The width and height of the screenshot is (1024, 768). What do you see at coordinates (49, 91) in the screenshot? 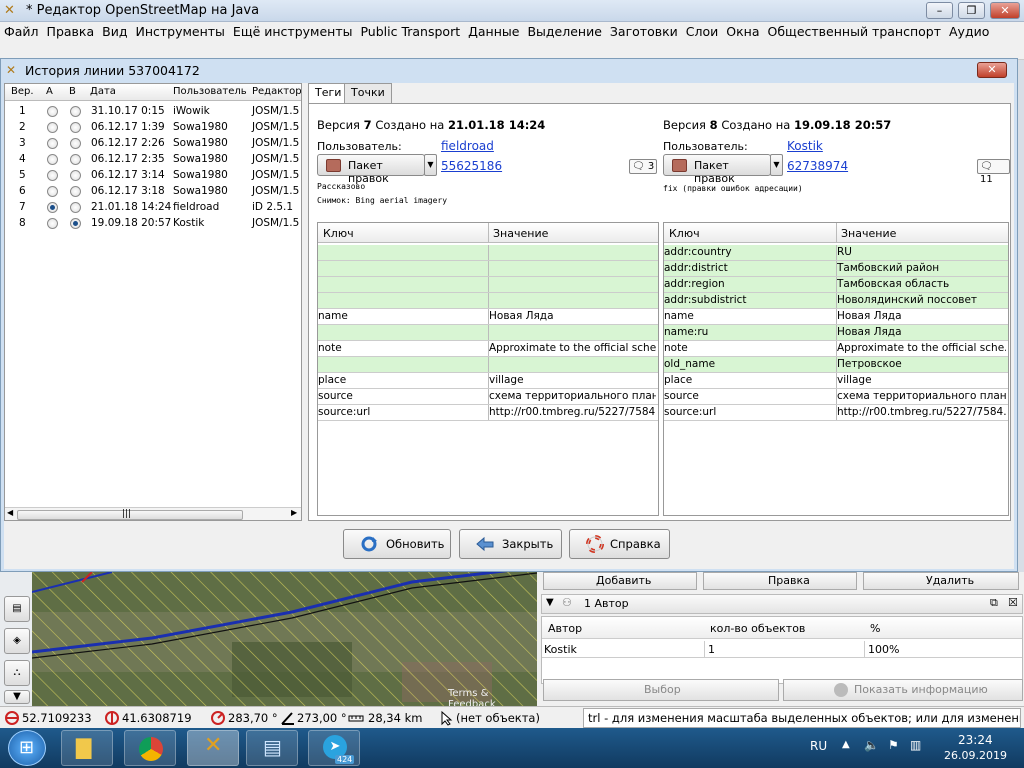
I see `col-a: A` at bounding box center [49, 91].